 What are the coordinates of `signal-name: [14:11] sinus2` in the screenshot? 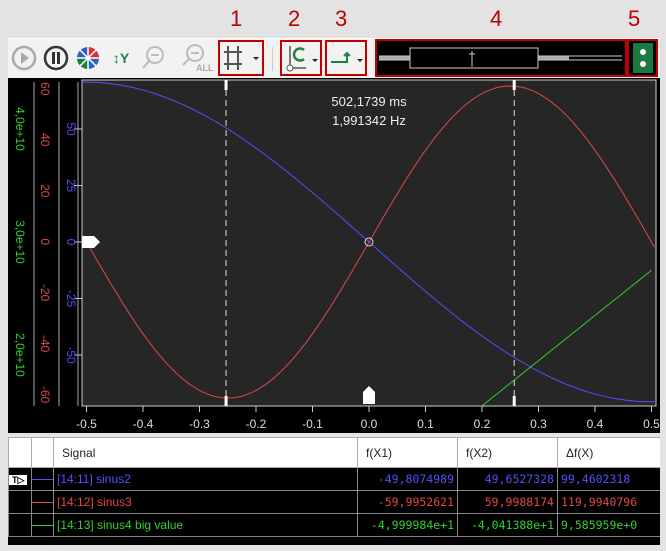 It's located at (205, 479).